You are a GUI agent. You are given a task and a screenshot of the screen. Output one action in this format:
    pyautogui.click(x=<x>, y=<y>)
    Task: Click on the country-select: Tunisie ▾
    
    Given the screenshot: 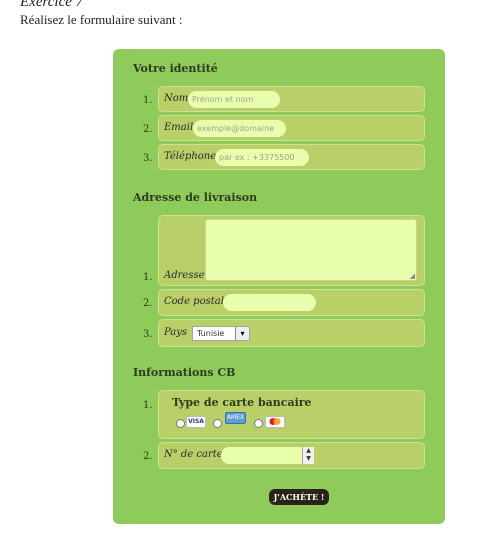 What is the action you would take?
    pyautogui.click(x=221, y=333)
    